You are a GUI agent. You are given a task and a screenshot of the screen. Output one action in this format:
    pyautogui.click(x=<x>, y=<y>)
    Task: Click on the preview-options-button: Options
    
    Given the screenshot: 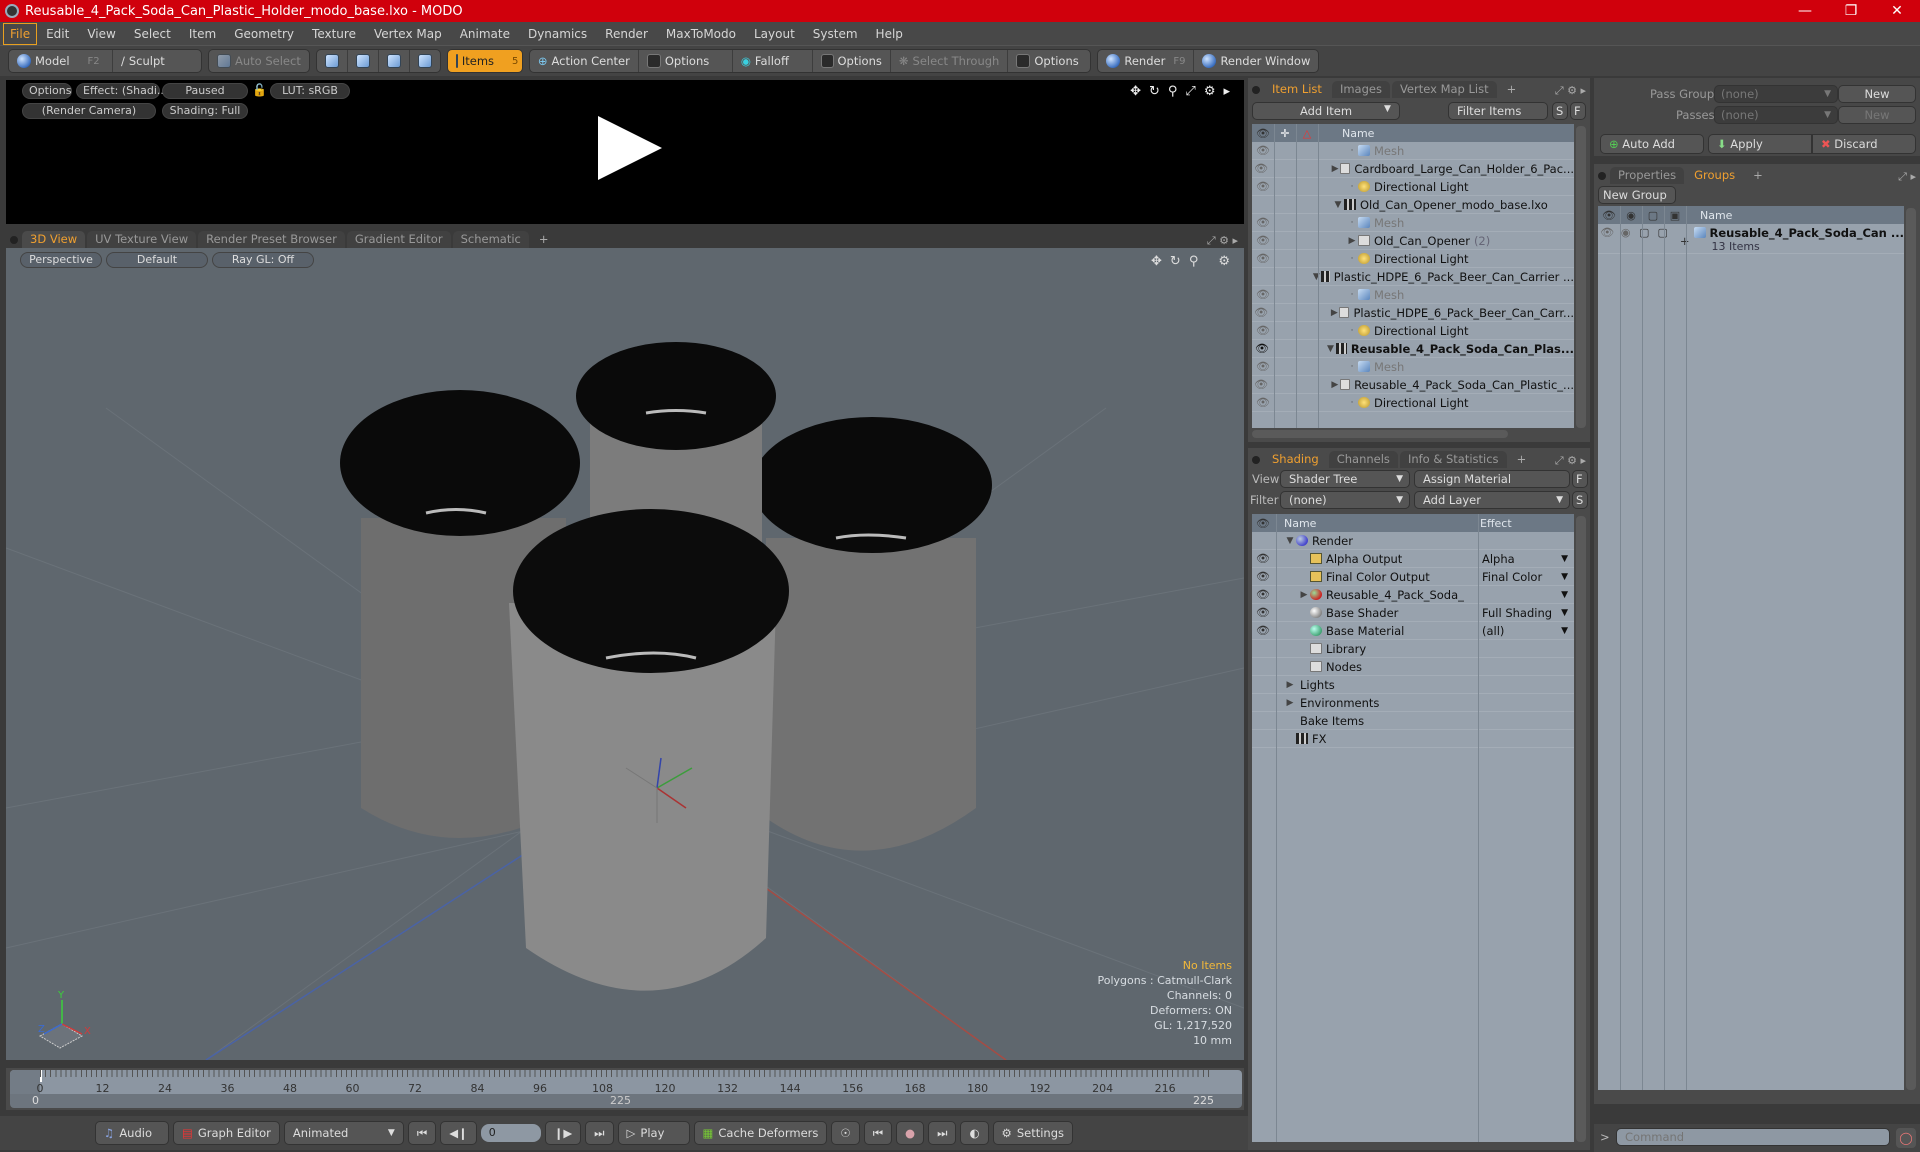 What is the action you would take?
    pyautogui.click(x=47, y=91)
    